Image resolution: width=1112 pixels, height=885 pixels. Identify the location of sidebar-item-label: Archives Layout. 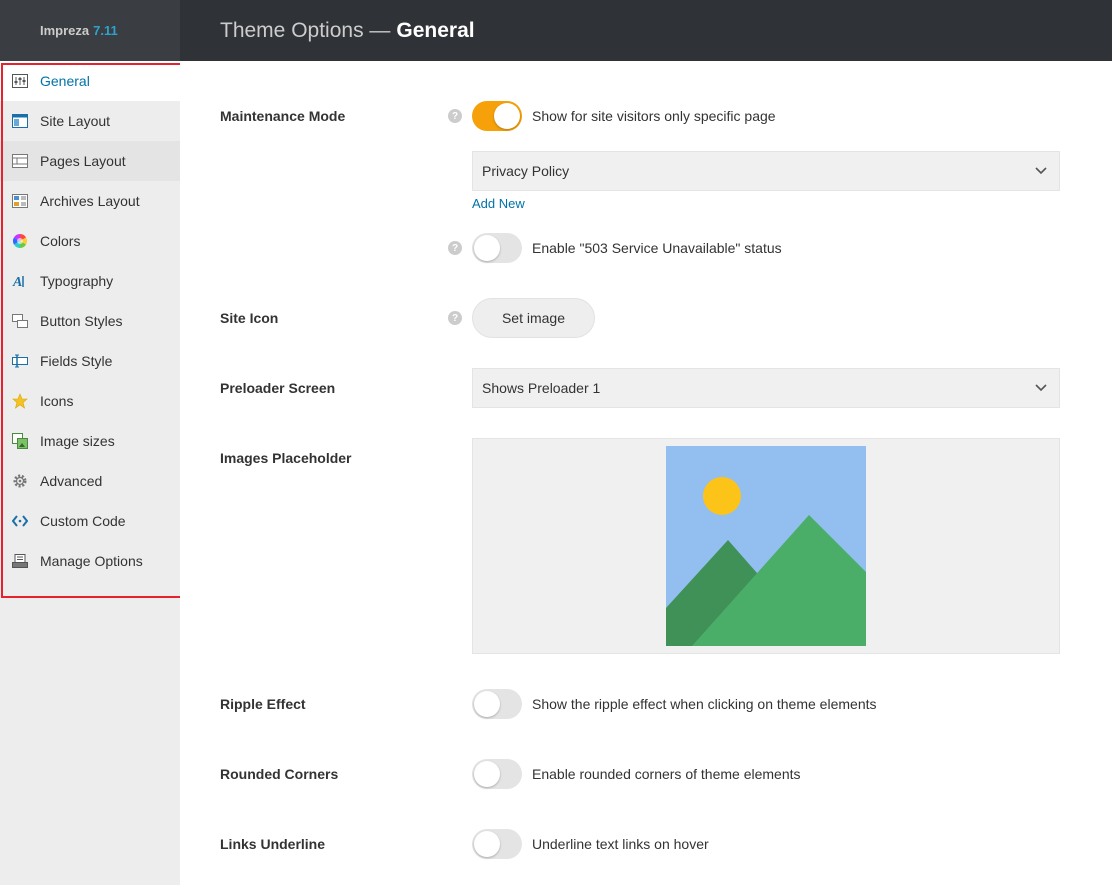
(90, 201).